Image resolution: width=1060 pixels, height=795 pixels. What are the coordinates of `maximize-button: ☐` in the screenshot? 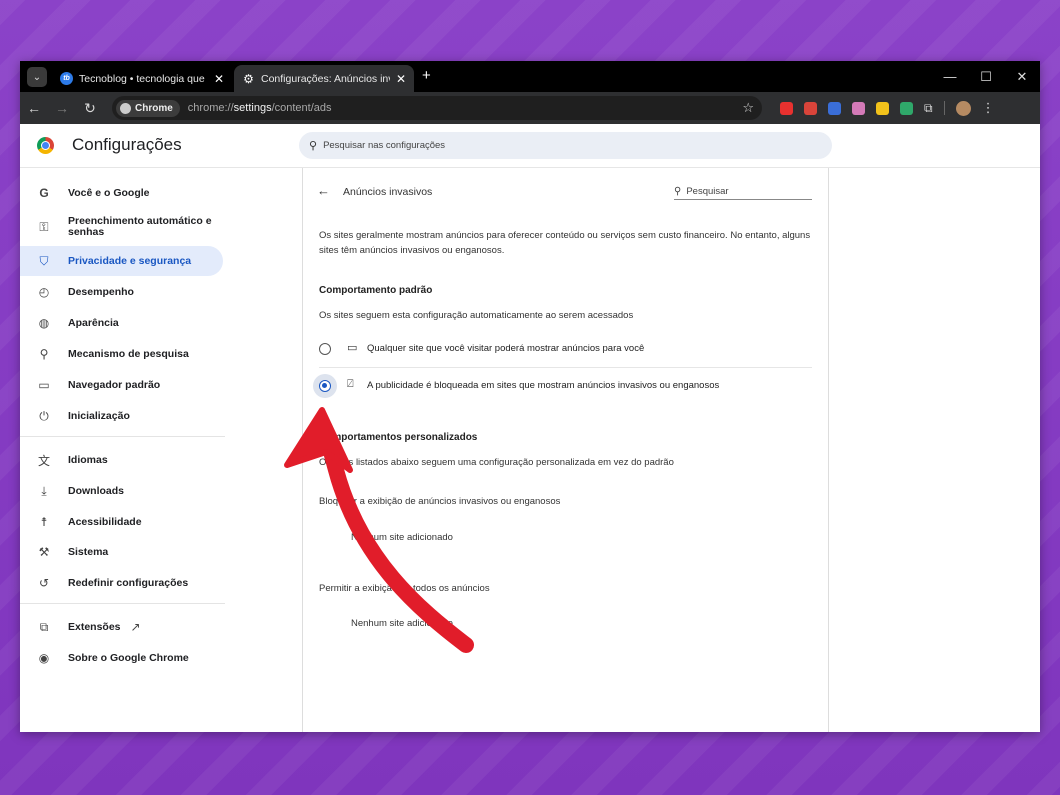 It's located at (986, 76).